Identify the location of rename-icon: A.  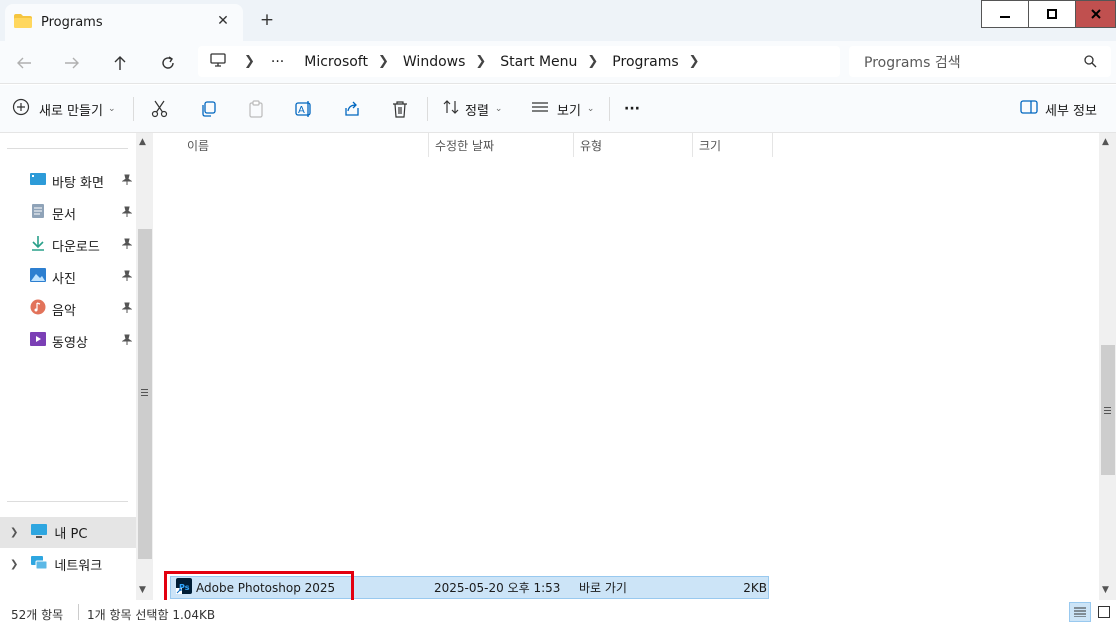
(304, 109).